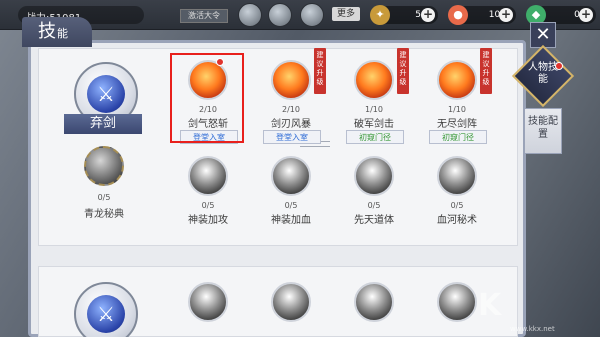 Image resolution: width=600 pixels, height=337 pixels. What do you see at coordinates (532, 329) in the screenshot?
I see `watermark-site: www.kkx.net` at bounding box center [532, 329].